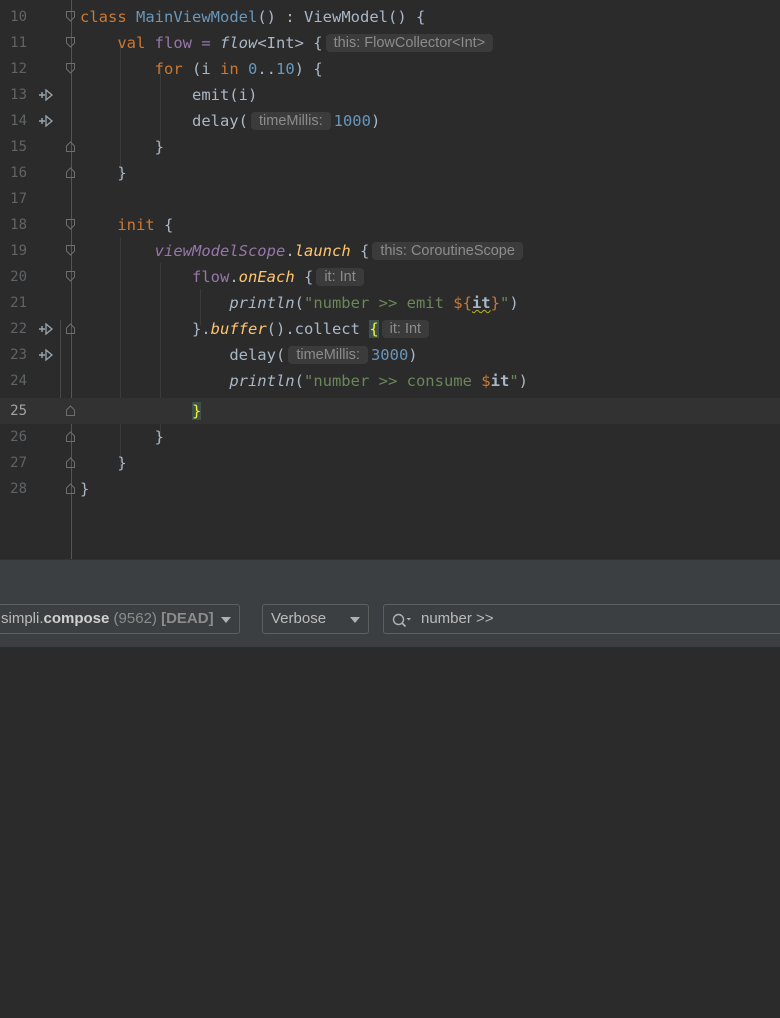 This screenshot has height=1018, width=780. Describe the element at coordinates (290, 43) in the screenshot. I see `code-text: <Int> {` at that location.